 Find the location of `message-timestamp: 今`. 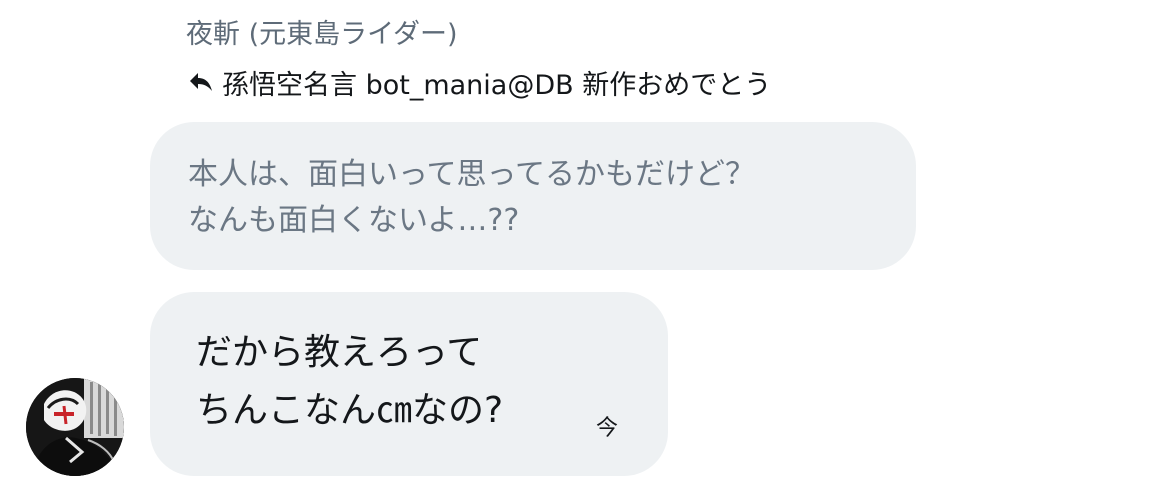

message-timestamp: 今 is located at coordinates (607, 428).